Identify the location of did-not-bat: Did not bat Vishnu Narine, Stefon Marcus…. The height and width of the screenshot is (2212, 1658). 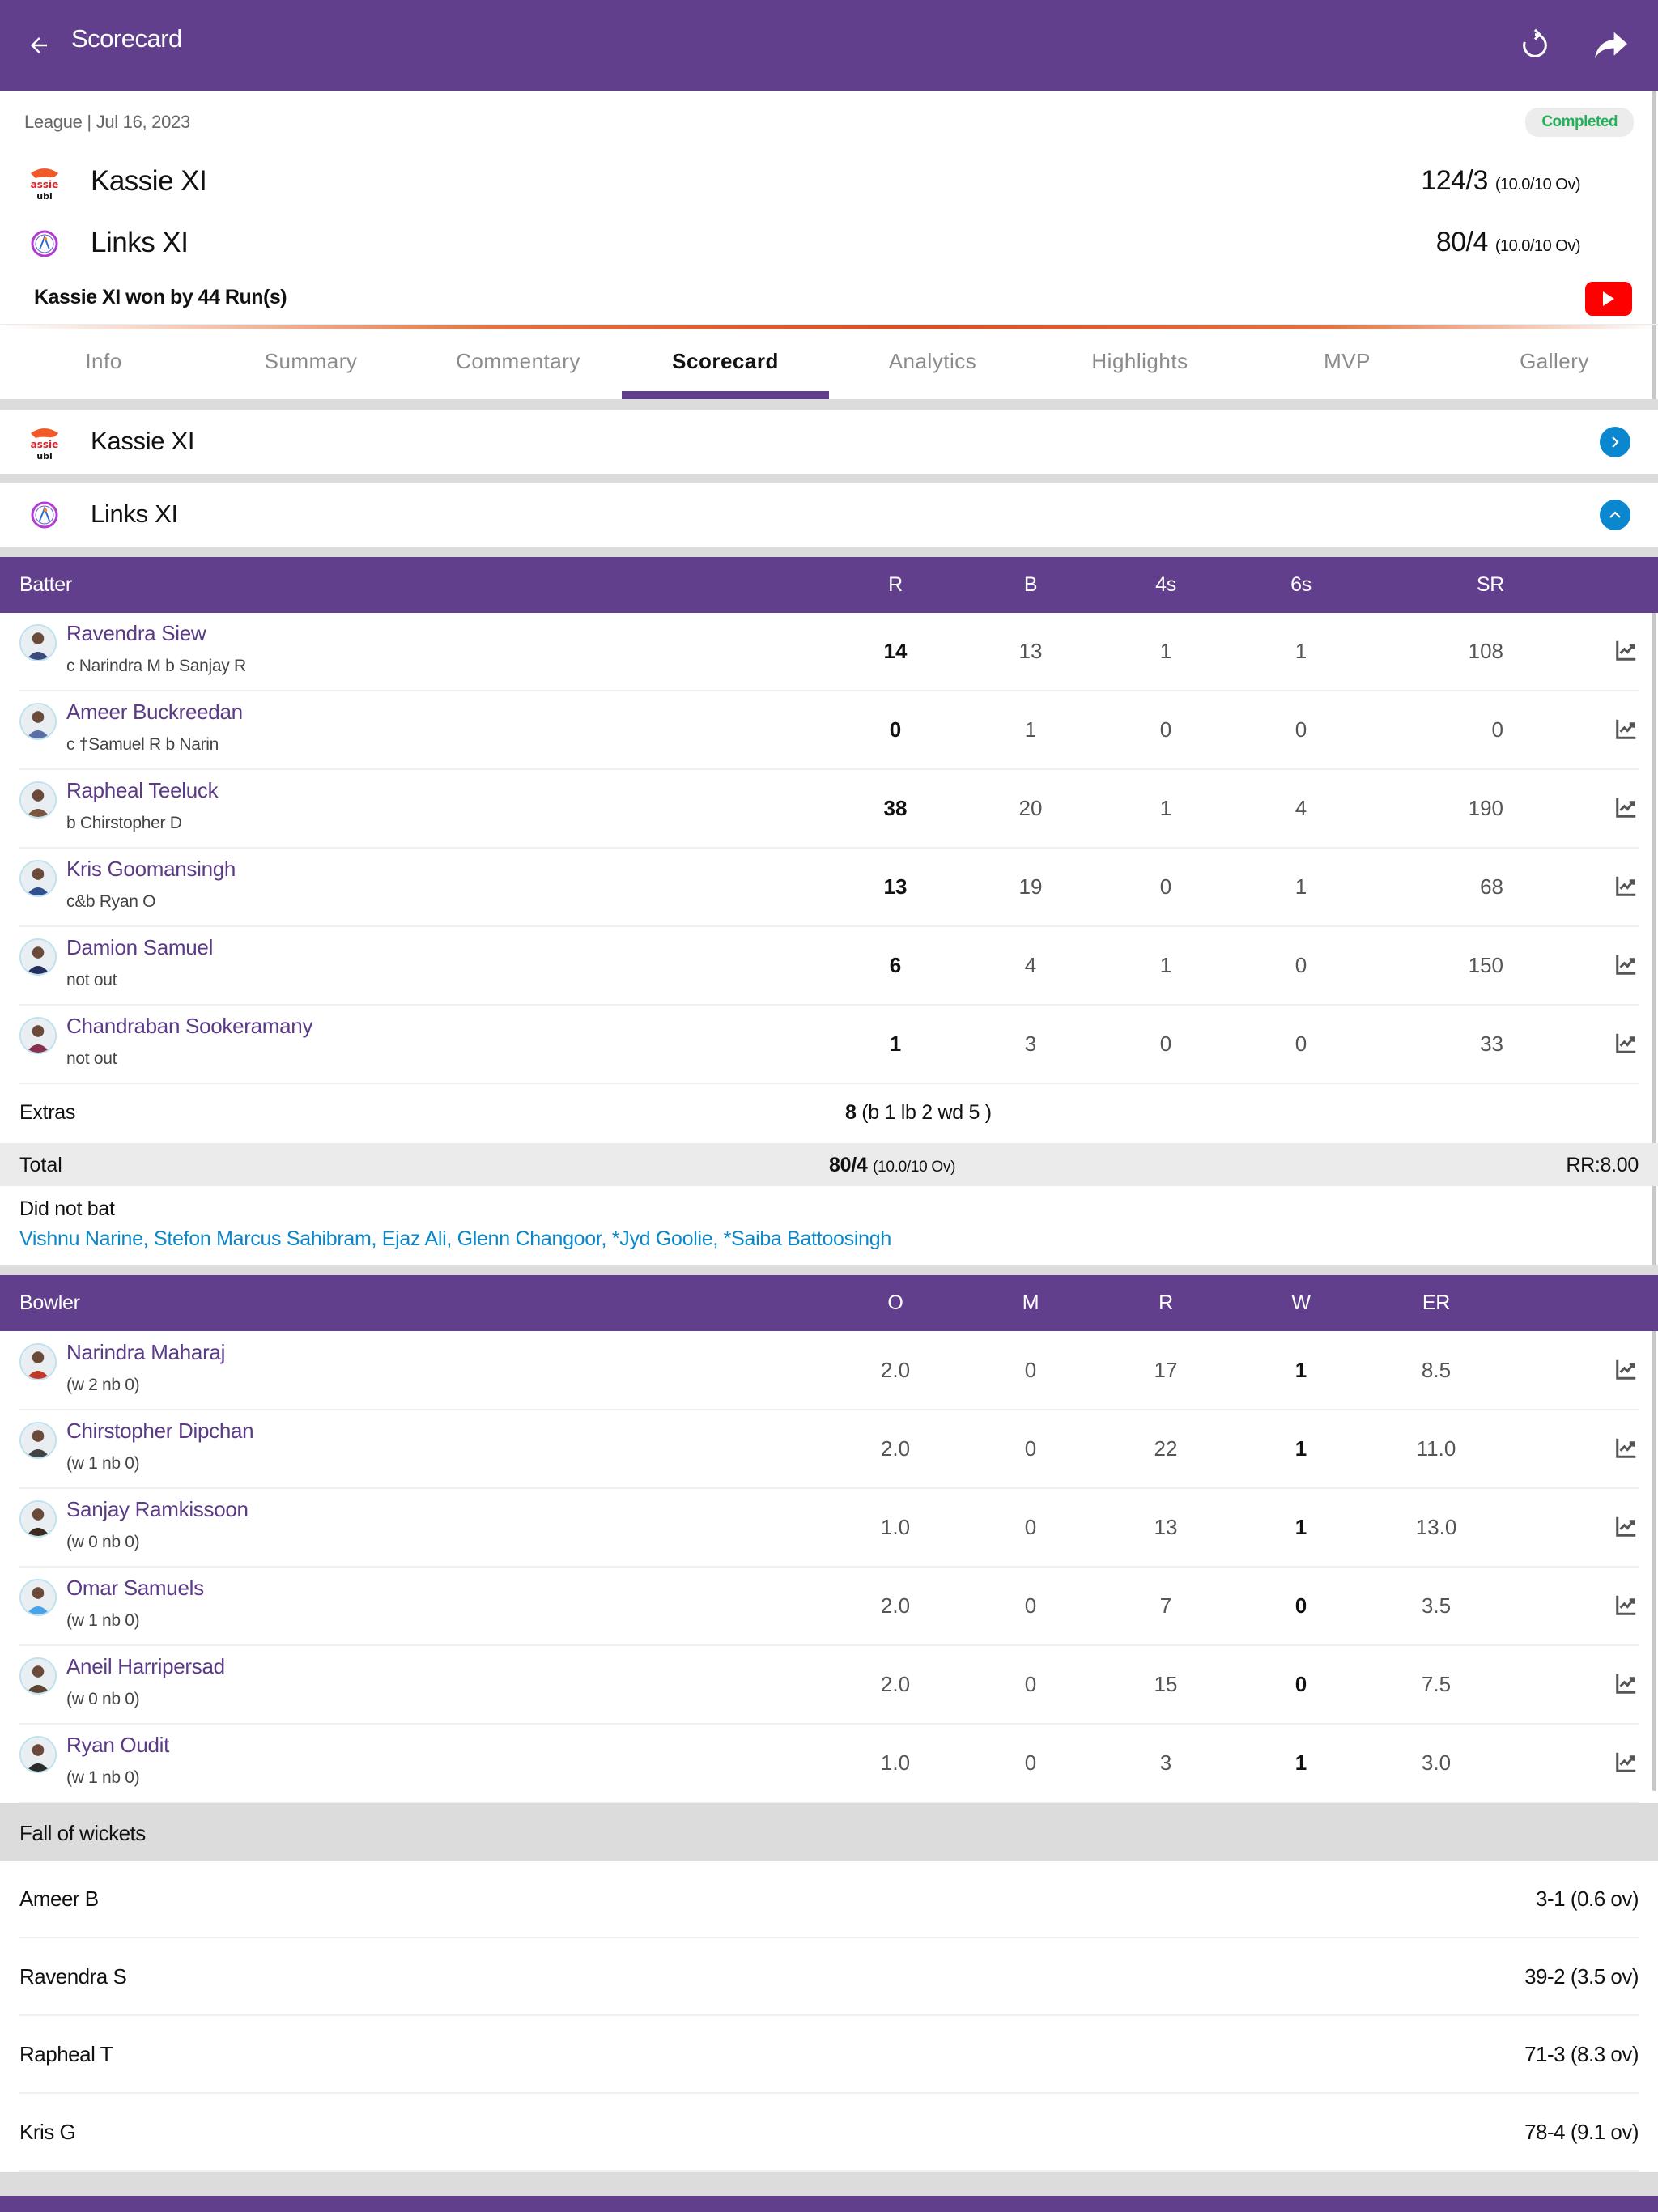
(829, 1226).